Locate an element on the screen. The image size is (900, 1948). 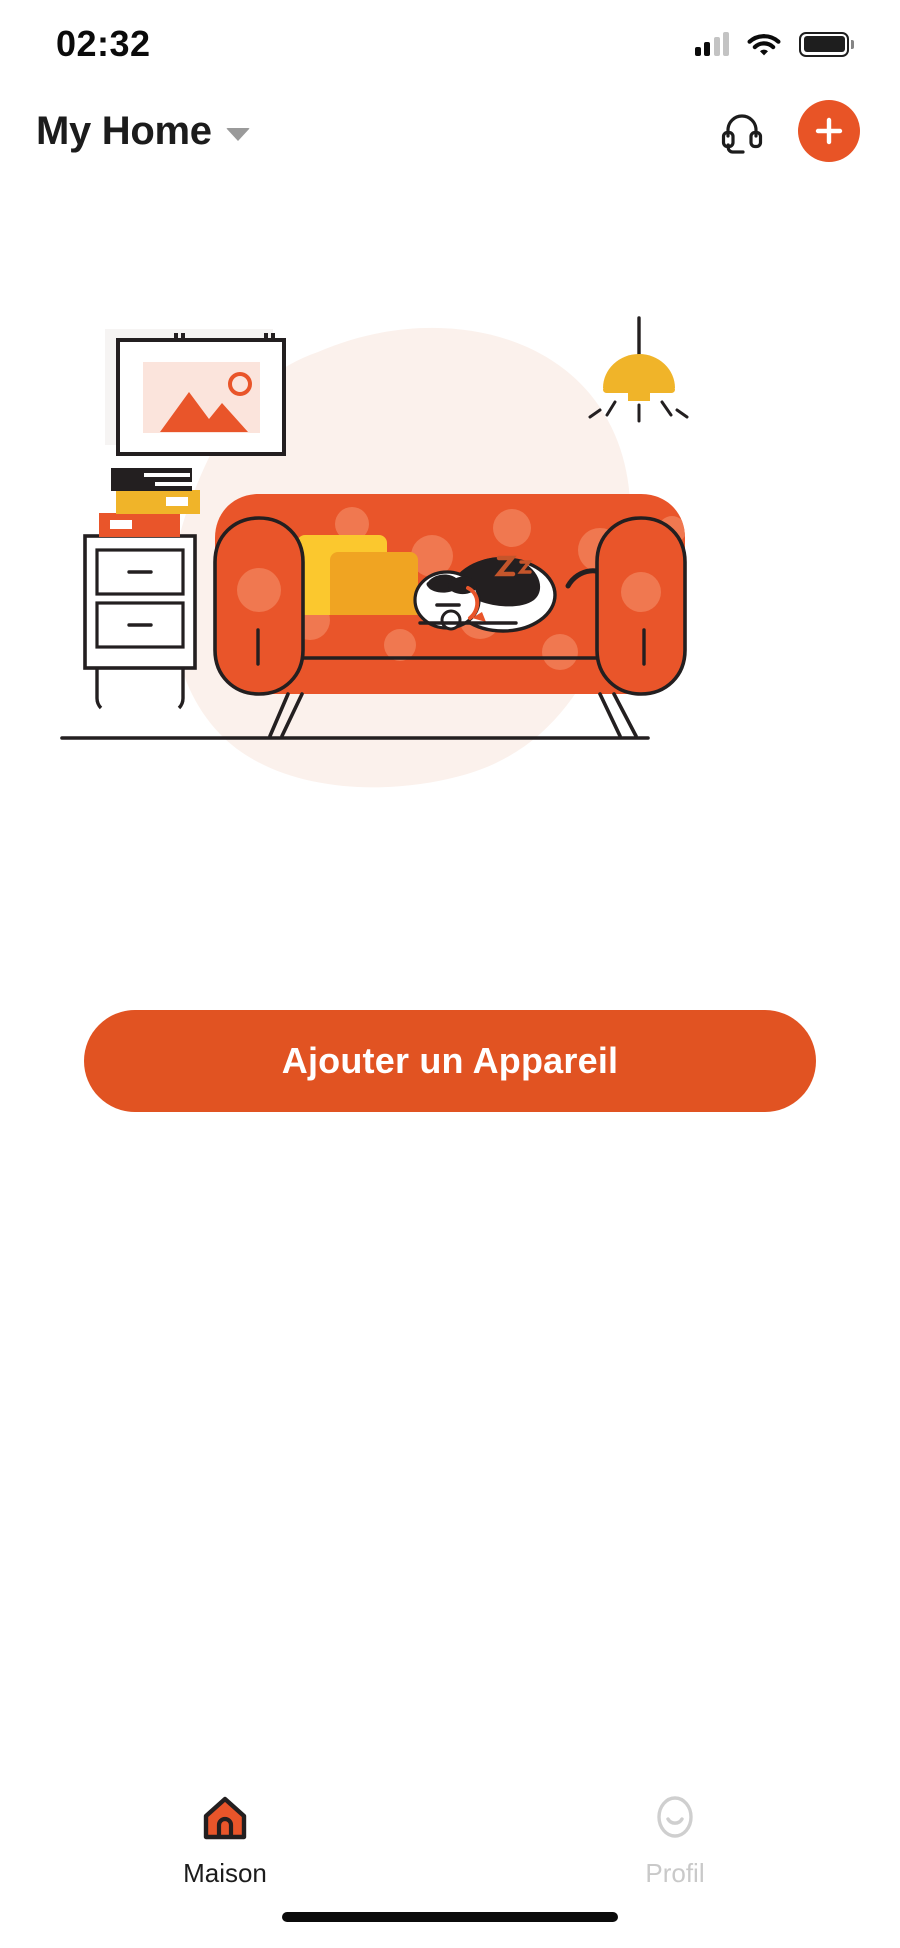
add-device-button: Ajouter un Appareil is located at coordinates (450, 1061).